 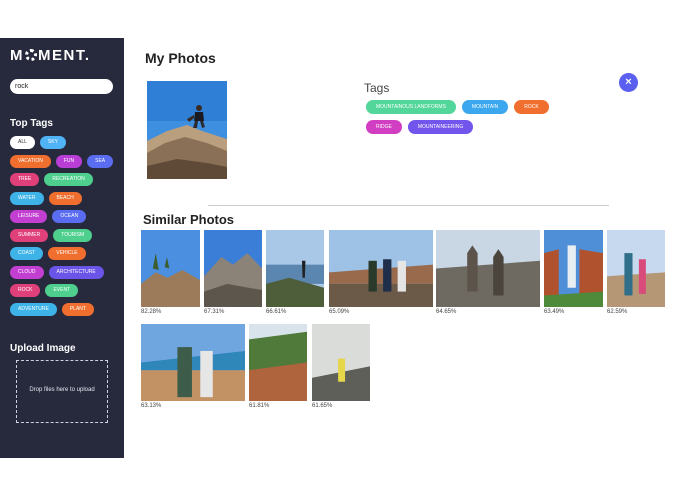 I want to click on tag-rock-pill: ROCK, so click(x=25, y=290).